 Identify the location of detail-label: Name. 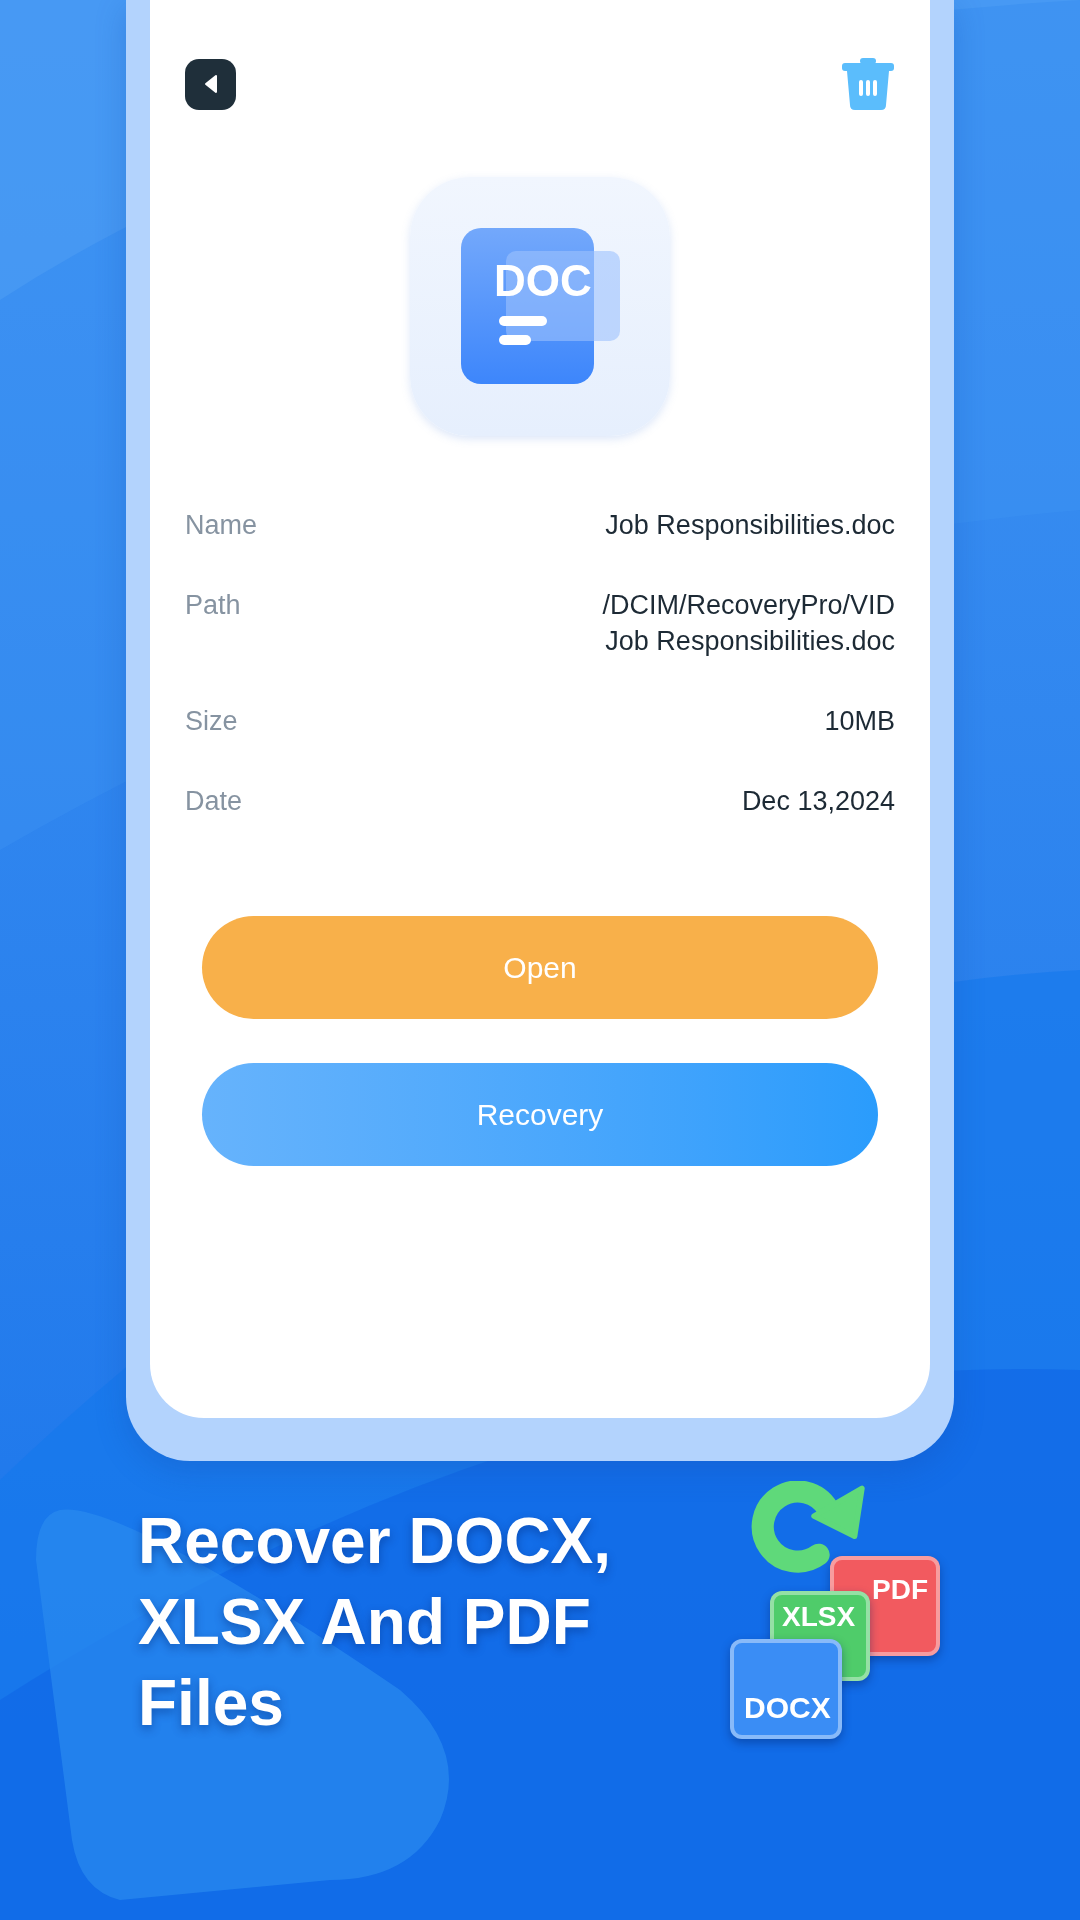
(221, 525).